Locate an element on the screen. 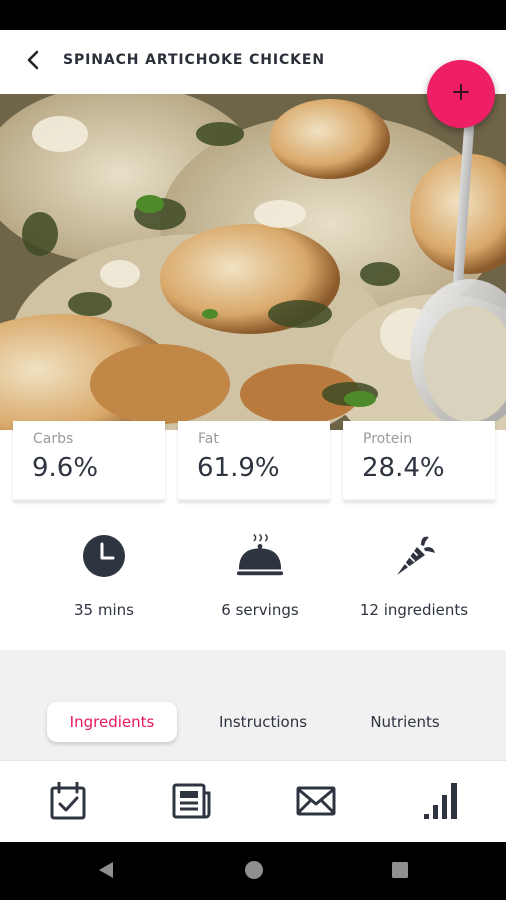  tab-bar: Ingredients Instructions Nutrients is located at coordinates (253, 705).